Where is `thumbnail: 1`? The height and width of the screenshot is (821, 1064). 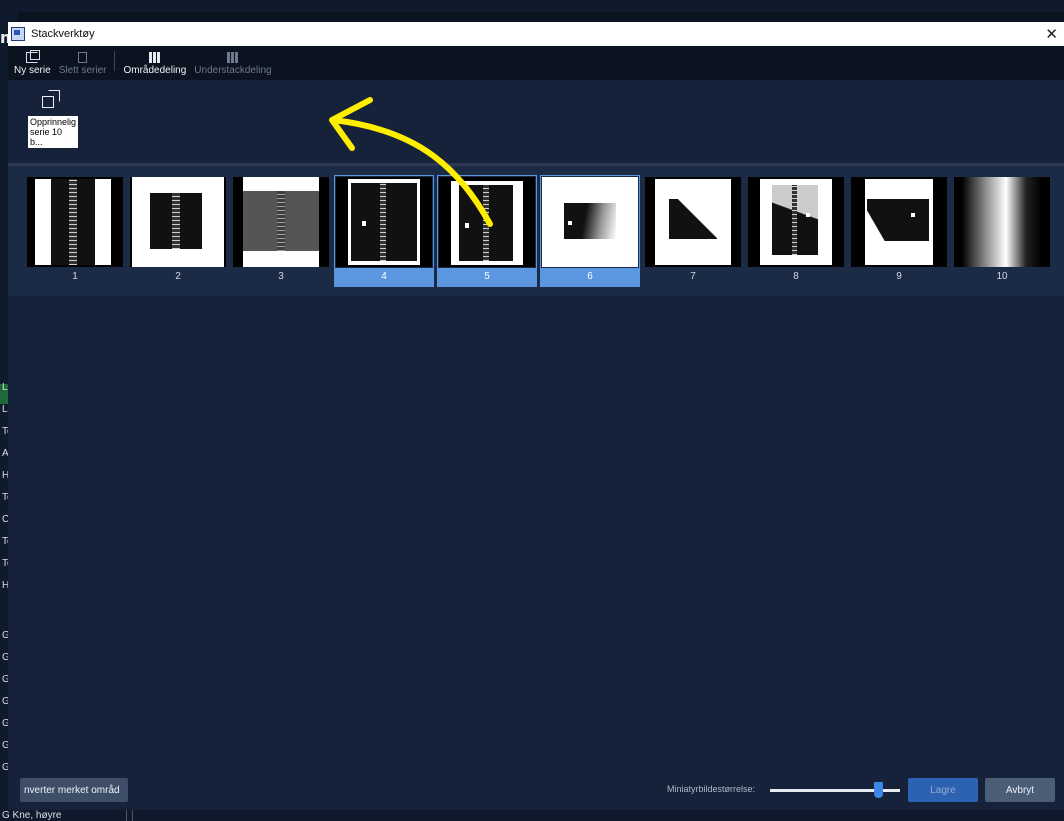 thumbnail: 1 is located at coordinates (75, 231).